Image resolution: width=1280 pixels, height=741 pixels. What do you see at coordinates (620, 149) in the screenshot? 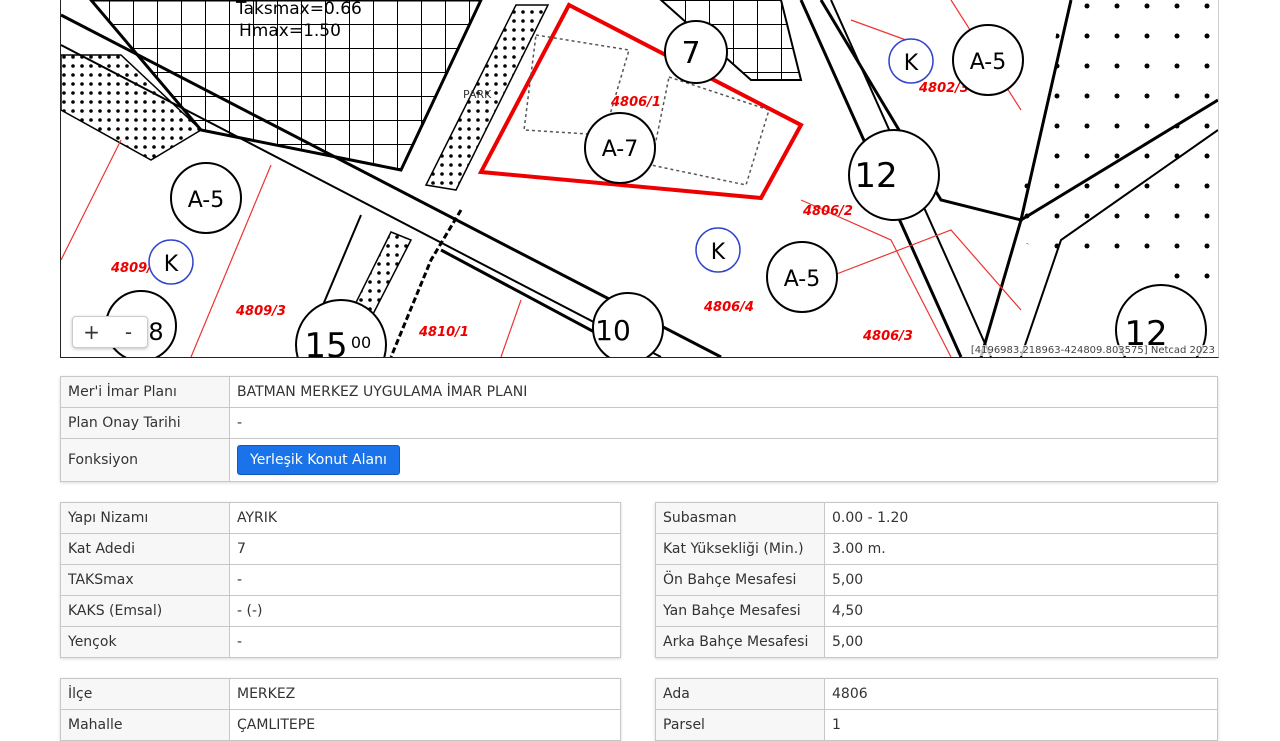
I see `zone-label: A-7` at bounding box center [620, 149].